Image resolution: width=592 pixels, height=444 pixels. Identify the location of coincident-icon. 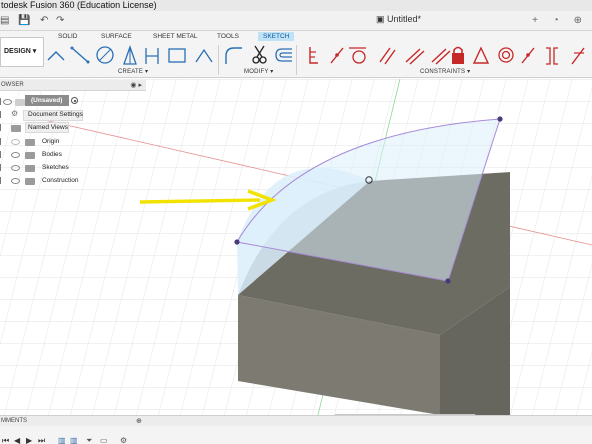
(313, 55).